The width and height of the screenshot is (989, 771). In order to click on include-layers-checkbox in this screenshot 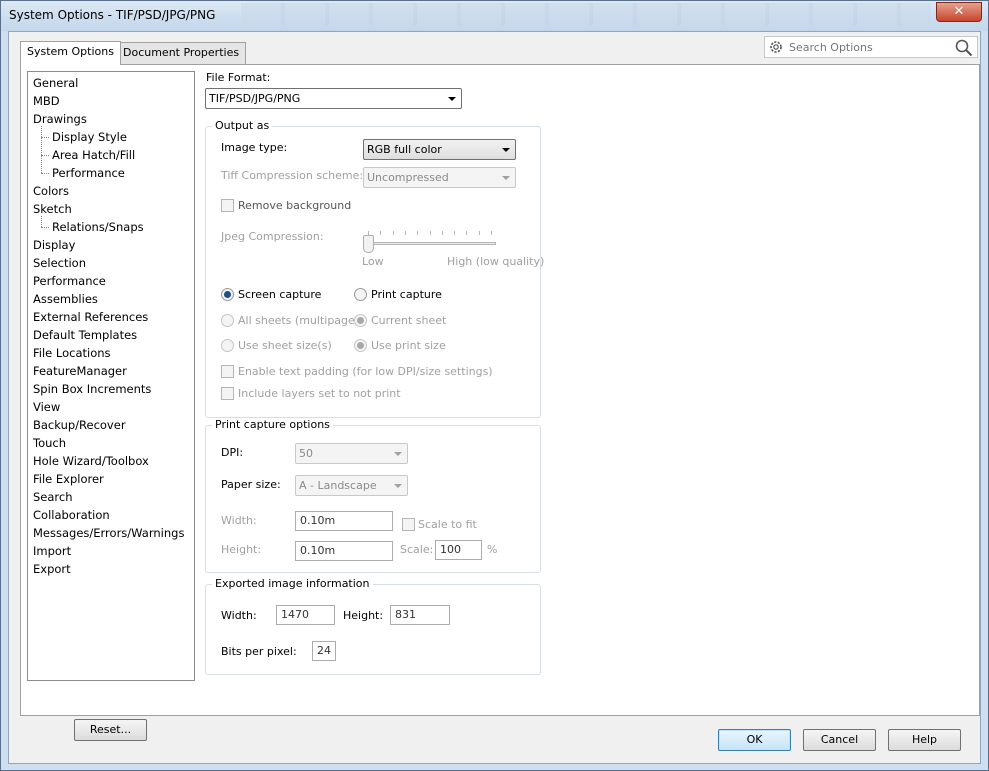, I will do `click(227, 393)`.